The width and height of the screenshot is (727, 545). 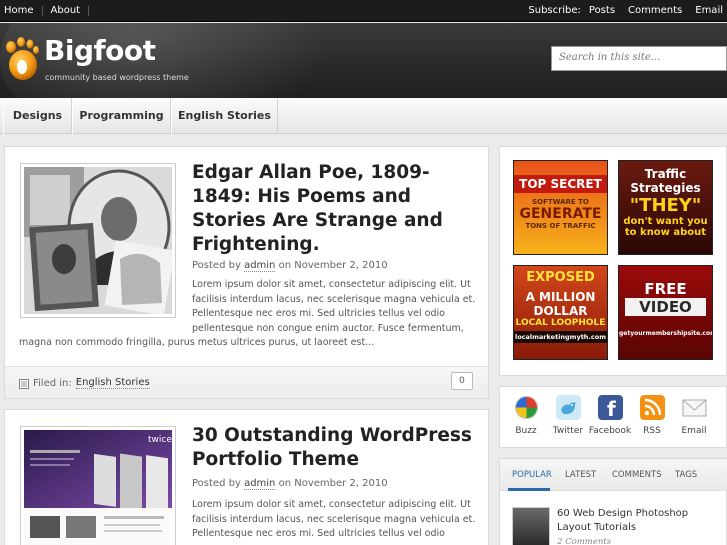 I want to click on tab-latest: LATEST, so click(x=580, y=475).